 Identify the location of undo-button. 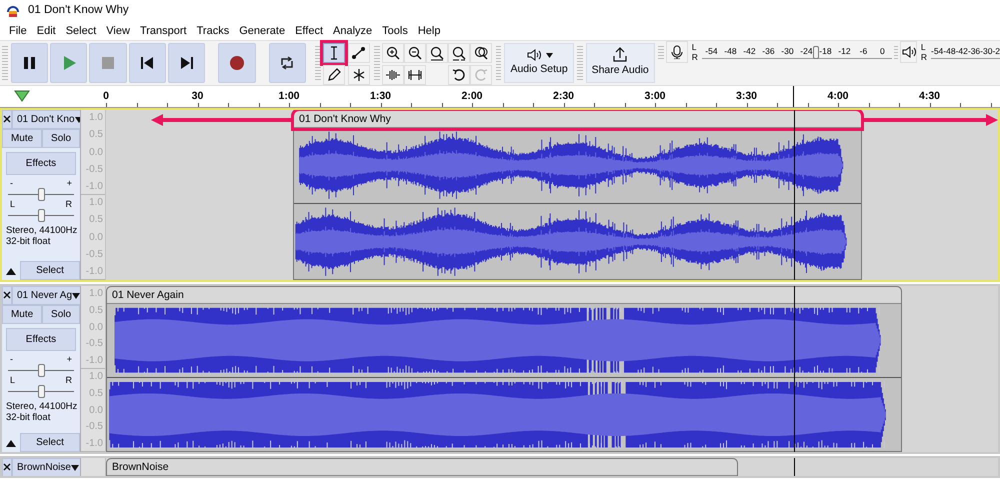
(459, 75).